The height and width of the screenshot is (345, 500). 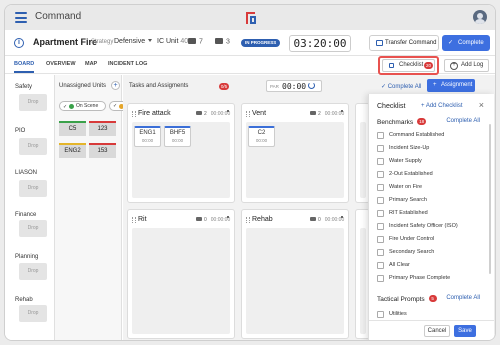 What do you see at coordinates (71, 106) in the screenshot?
I see `status-dot-green` at bounding box center [71, 106].